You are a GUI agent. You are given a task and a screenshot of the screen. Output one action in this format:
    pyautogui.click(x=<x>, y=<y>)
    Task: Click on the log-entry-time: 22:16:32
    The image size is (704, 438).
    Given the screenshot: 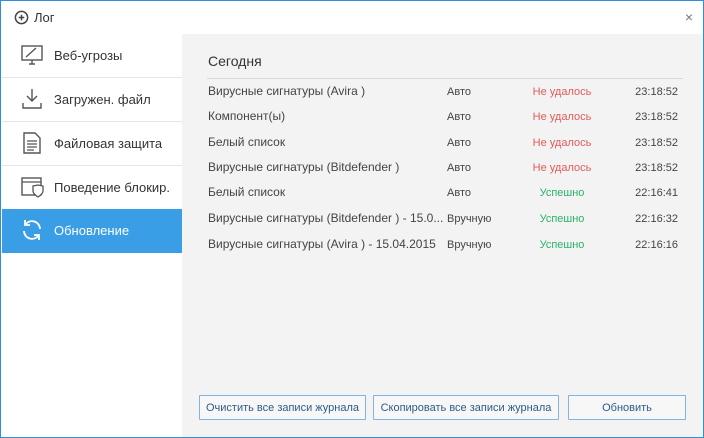 What is the action you would take?
    pyautogui.click(x=656, y=219)
    